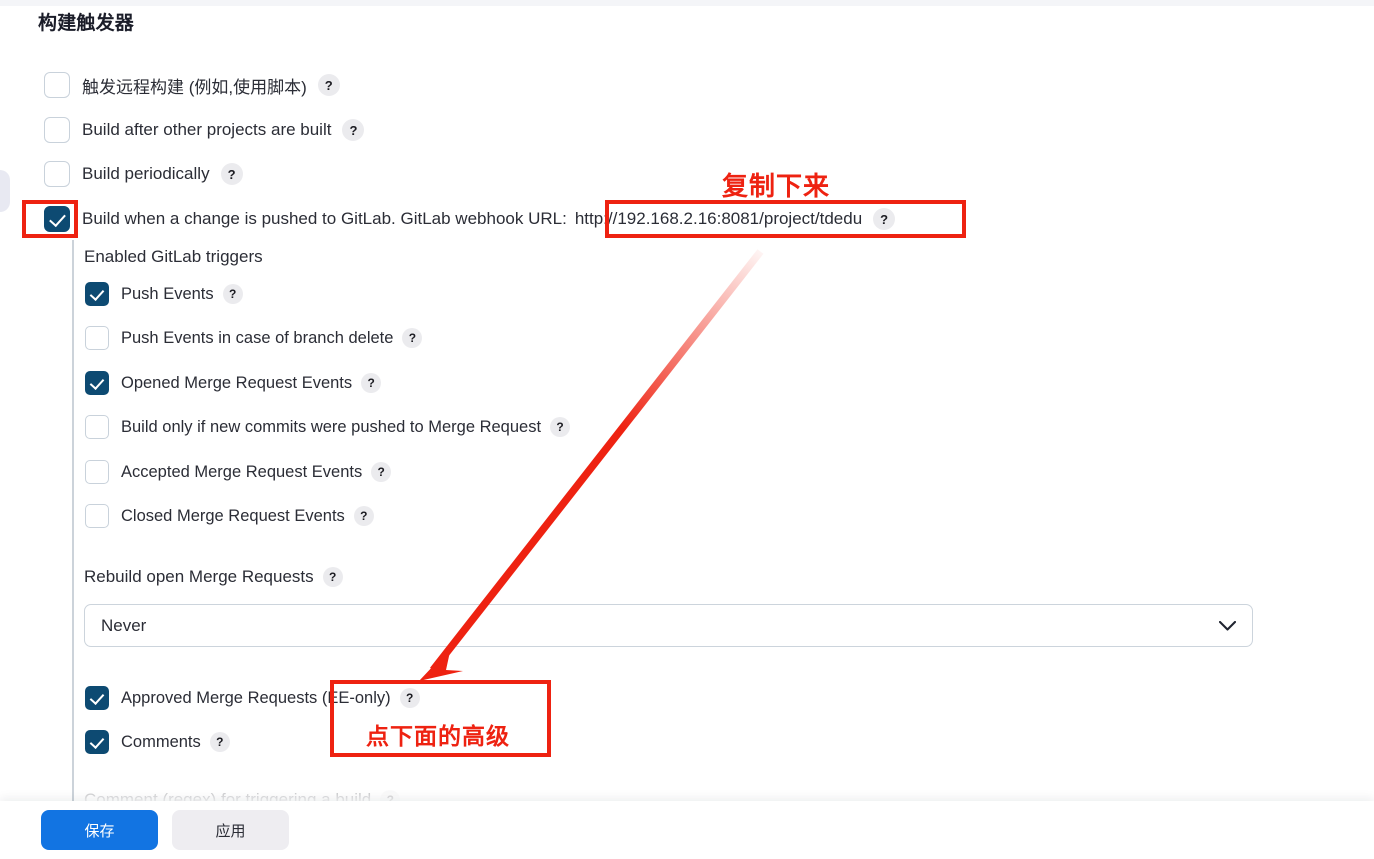 Image resolution: width=1374 pixels, height=859 pixels. What do you see at coordinates (99, 830) in the screenshot?
I see `save-button: 保存` at bounding box center [99, 830].